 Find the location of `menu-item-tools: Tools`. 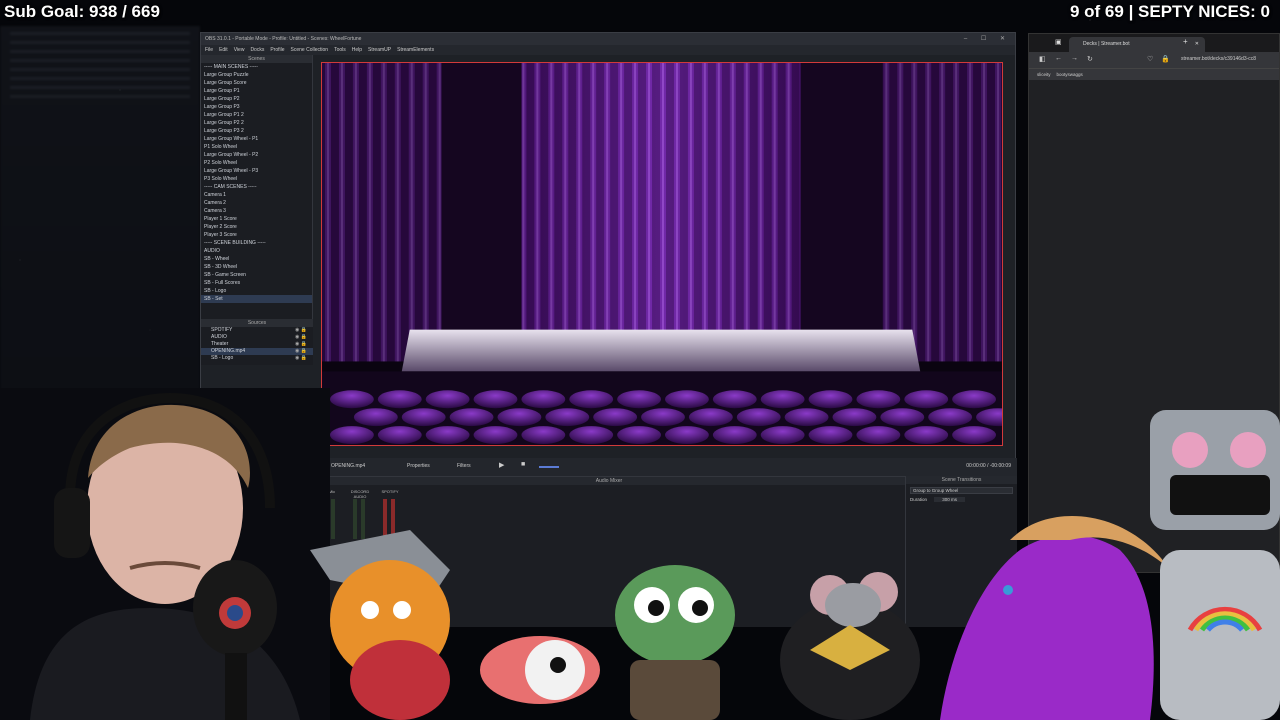

menu-item-tools: Tools is located at coordinates (340, 50).